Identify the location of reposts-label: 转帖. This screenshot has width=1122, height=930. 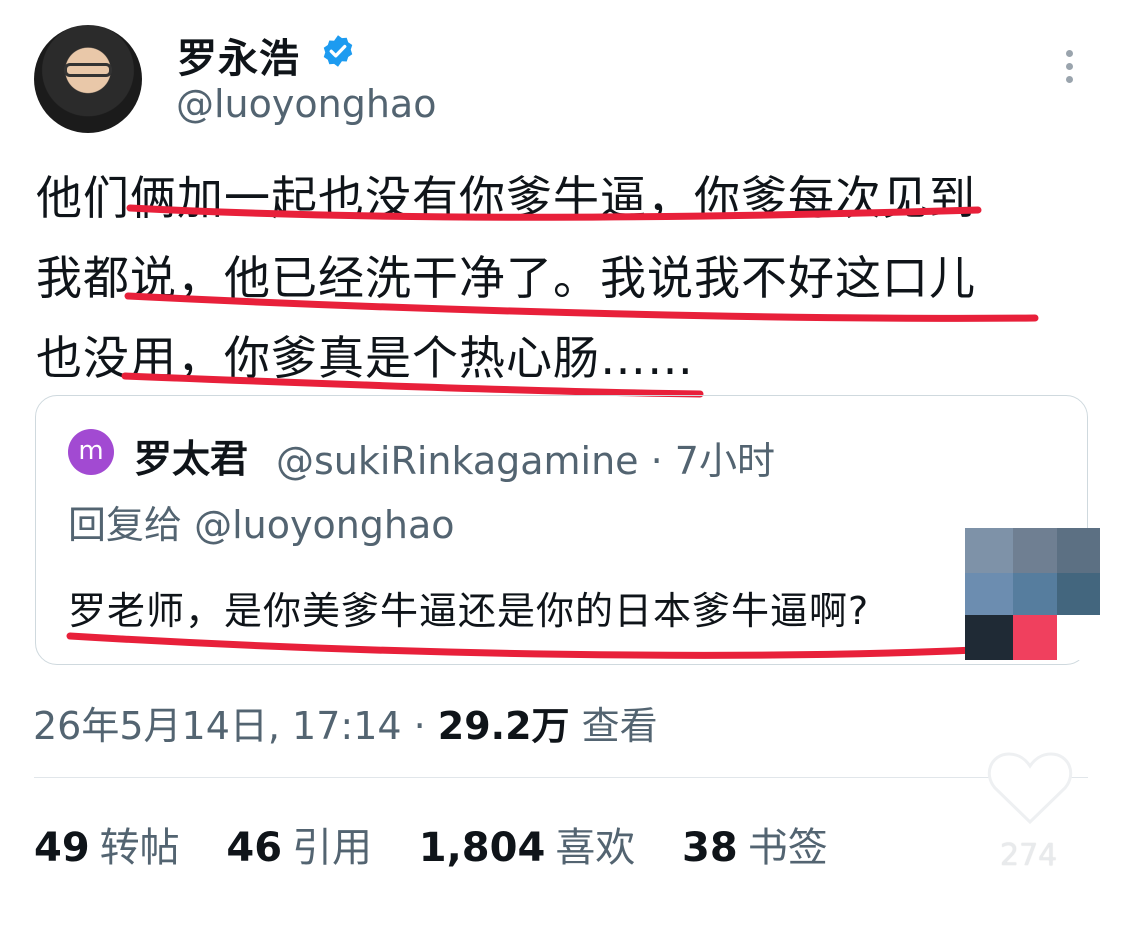
(140, 848).